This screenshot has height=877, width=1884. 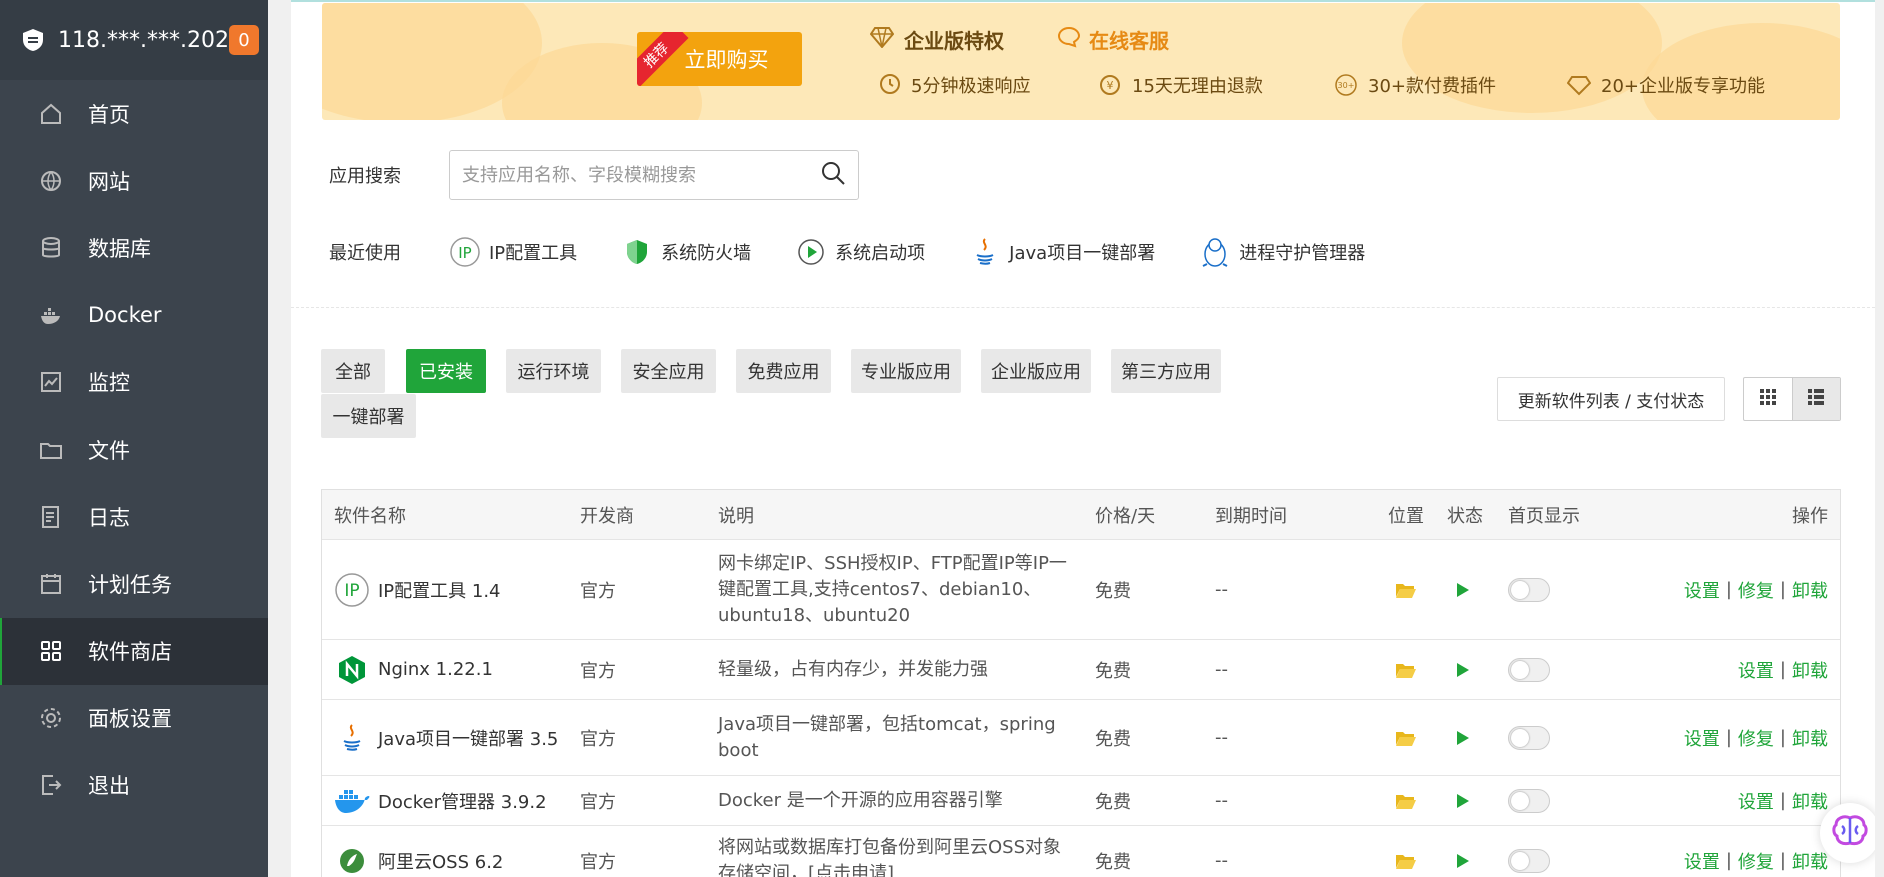 What do you see at coordinates (134, 113) in the screenshot?
I see `sidebar-item-0: 首页` at bounding box center [134, 113].